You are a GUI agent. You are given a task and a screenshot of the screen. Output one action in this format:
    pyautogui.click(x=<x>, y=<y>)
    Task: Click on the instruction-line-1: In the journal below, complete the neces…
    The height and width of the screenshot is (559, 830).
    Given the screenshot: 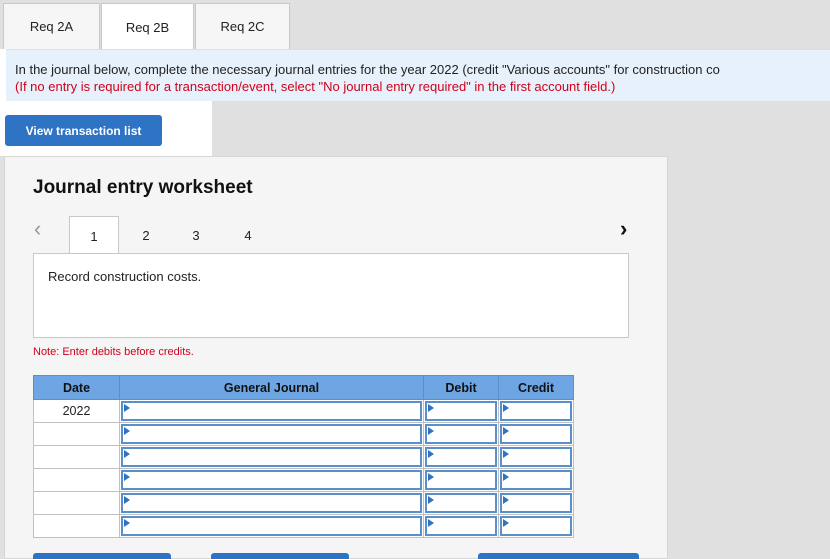 What is the action you would take?
    pyautogui.click(x=367, y=69)
    